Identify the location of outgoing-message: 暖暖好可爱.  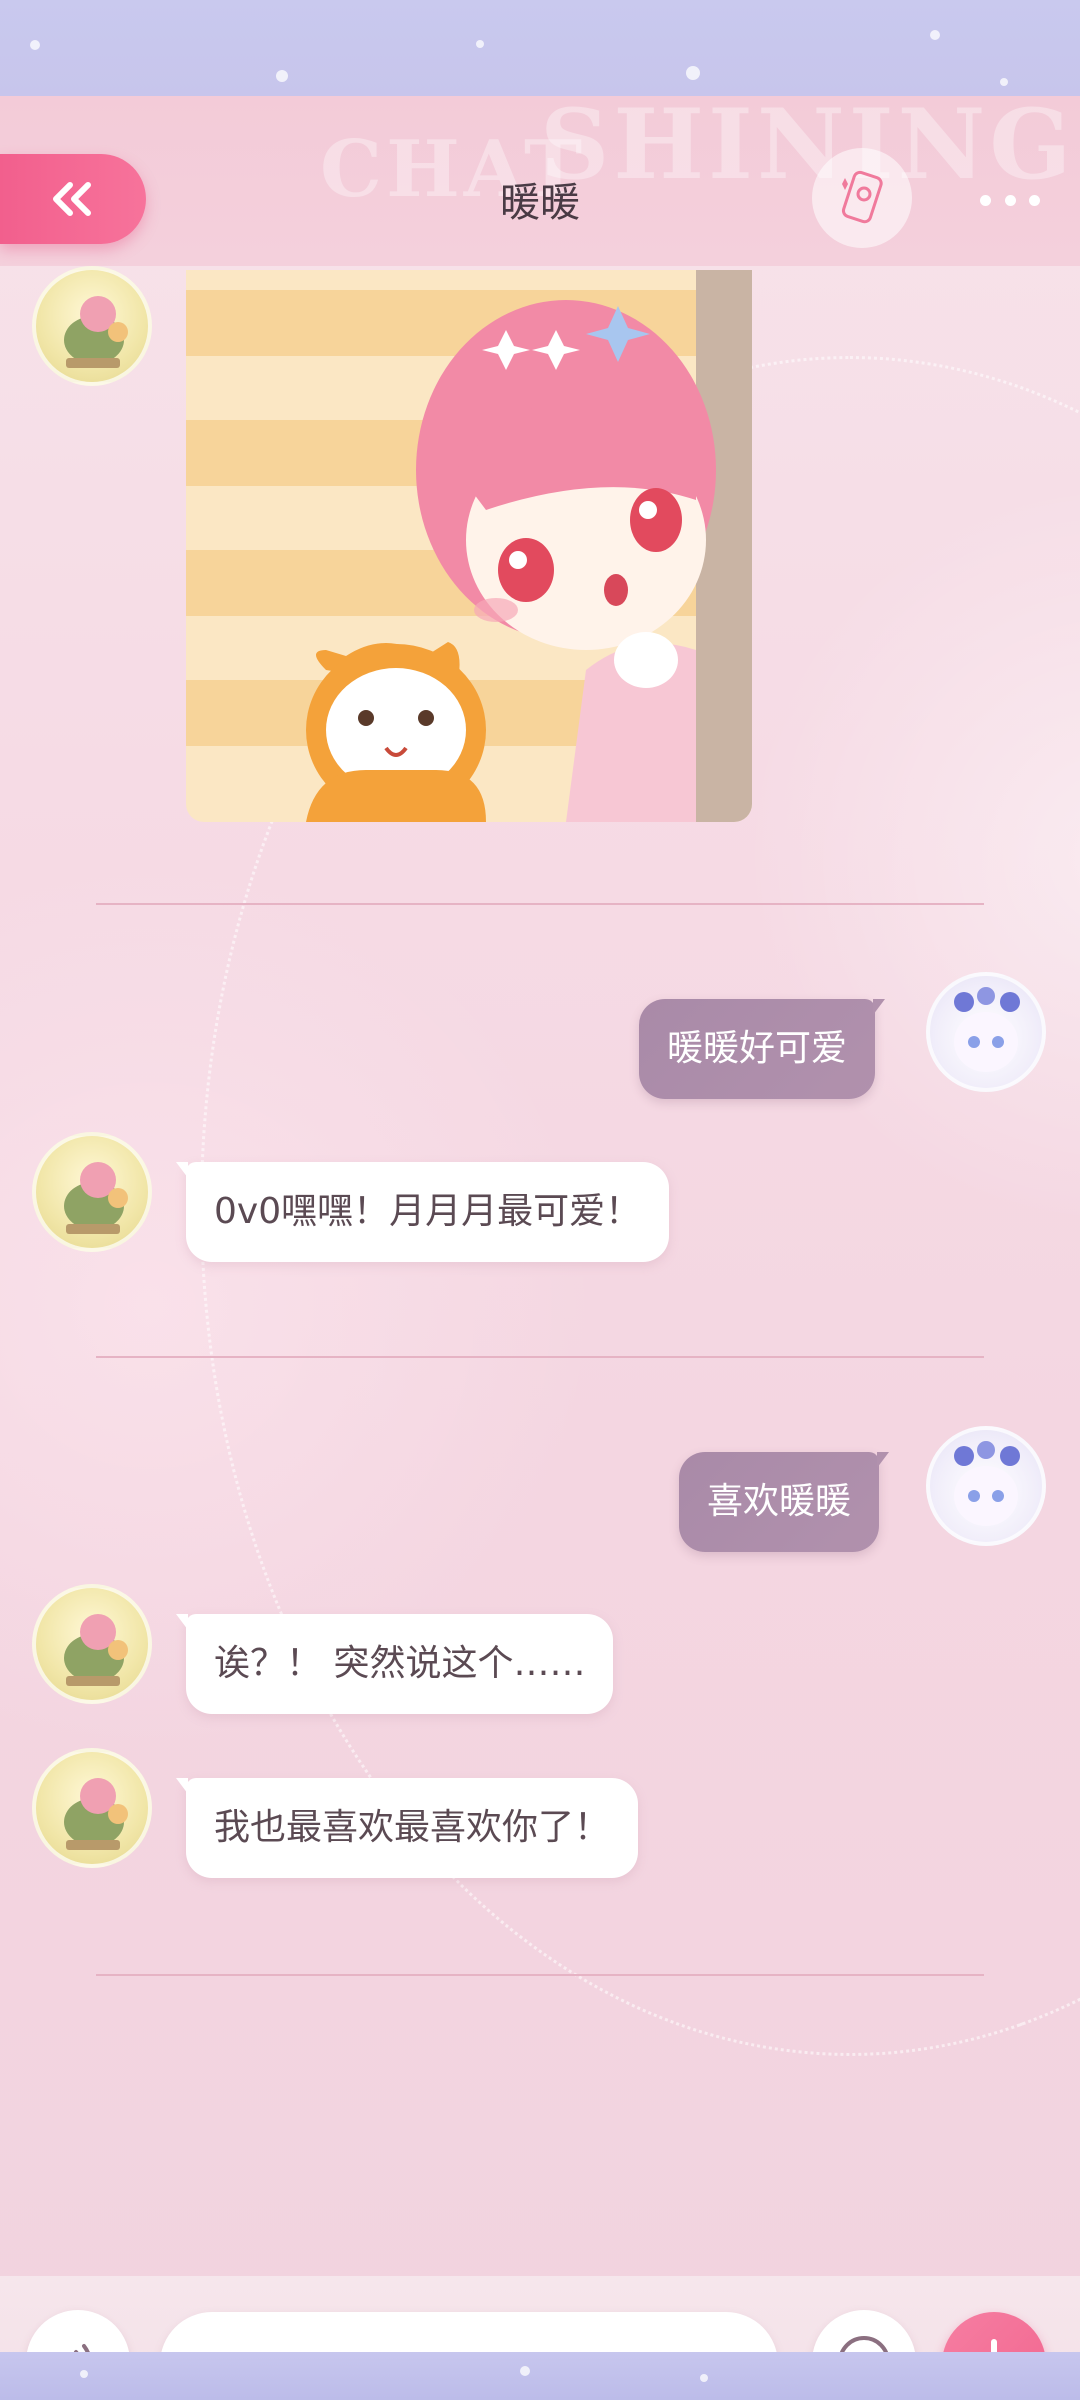
(762, 1049).